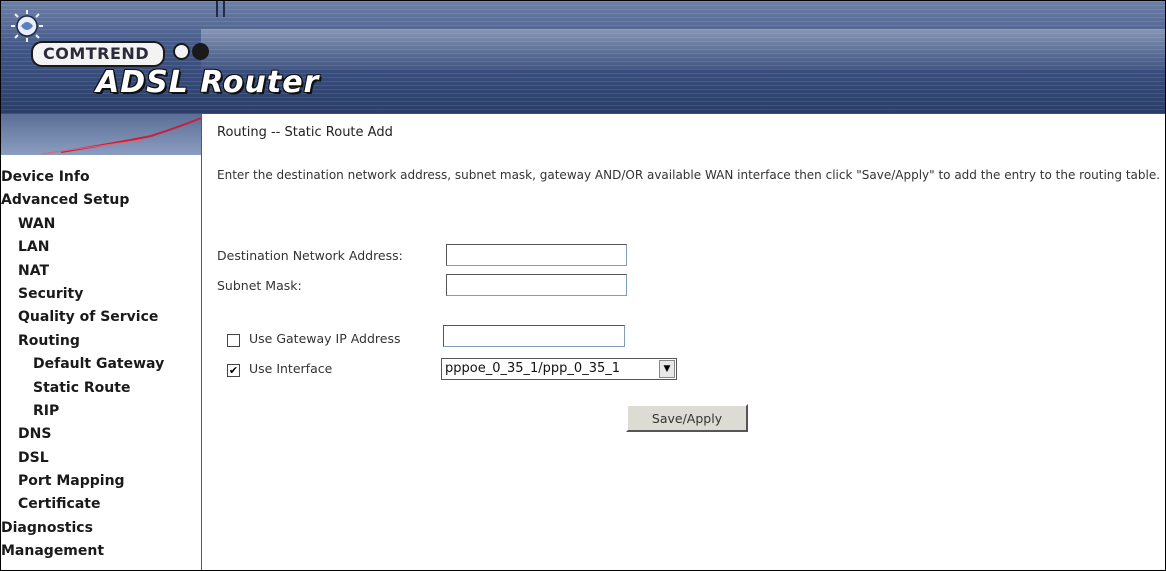  I want to click on sidebar-item-quality-of-service: Quality of Service, so click(101, 320).